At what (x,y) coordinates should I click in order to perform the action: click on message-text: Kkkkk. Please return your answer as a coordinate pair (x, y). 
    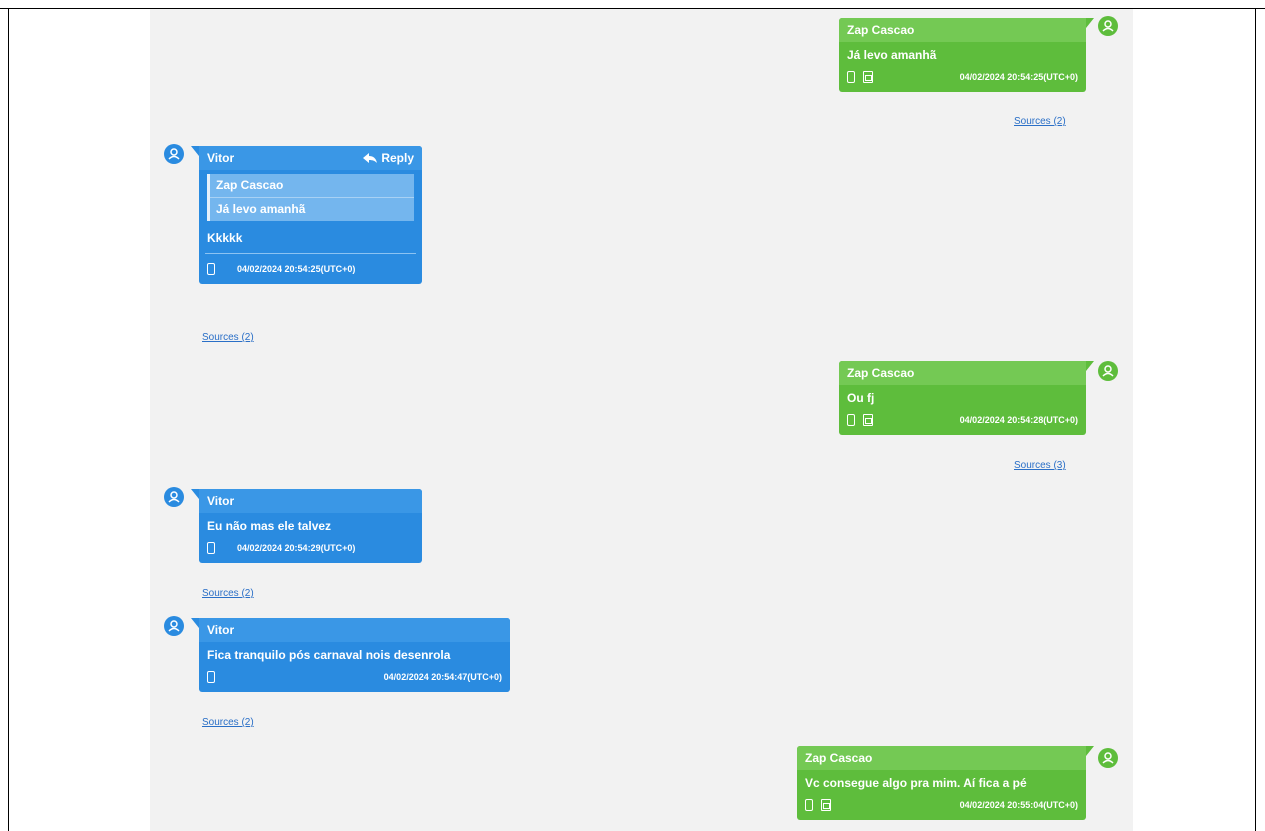
    Looking at the image, I should click on (225, 238).